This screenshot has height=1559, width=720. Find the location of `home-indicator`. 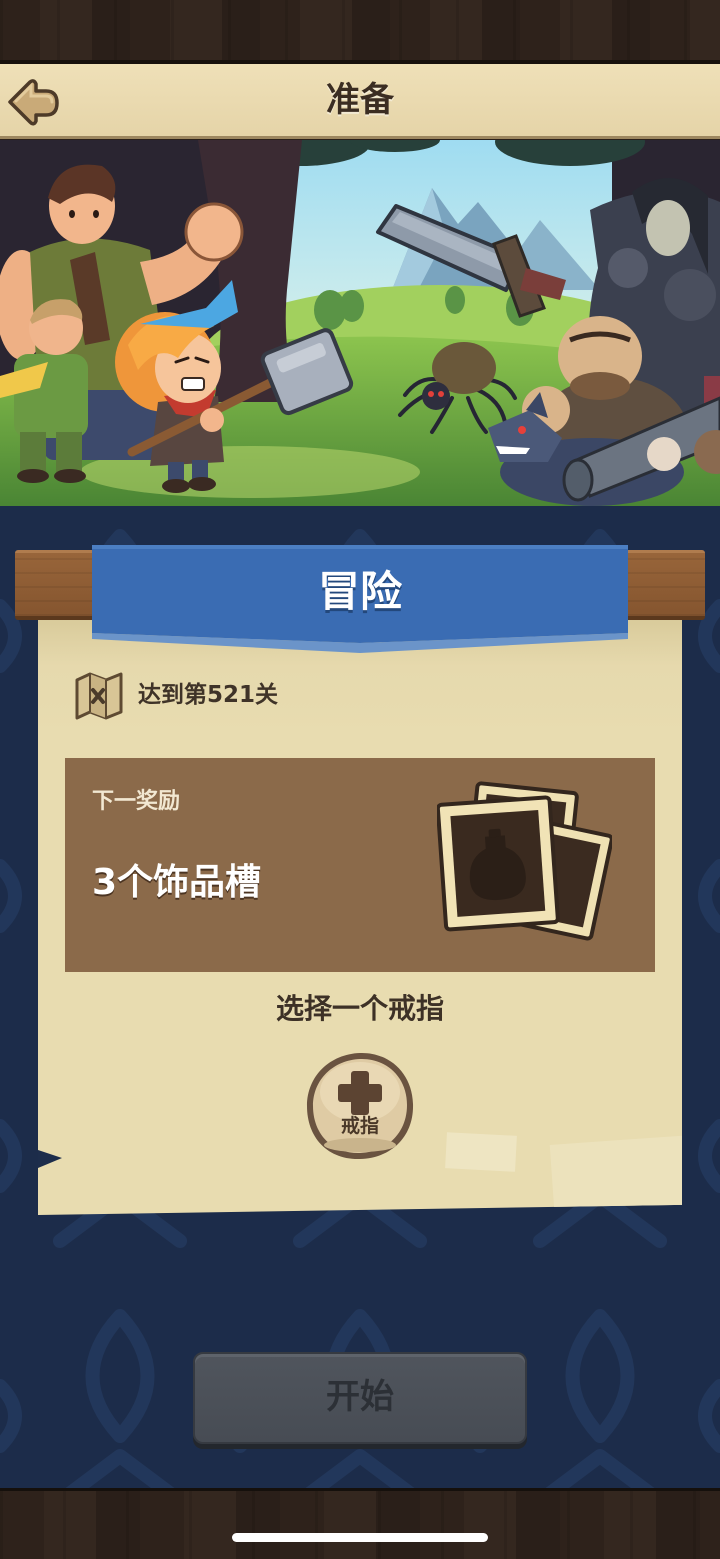

home-indicator is located at coordinates (360, 1537).